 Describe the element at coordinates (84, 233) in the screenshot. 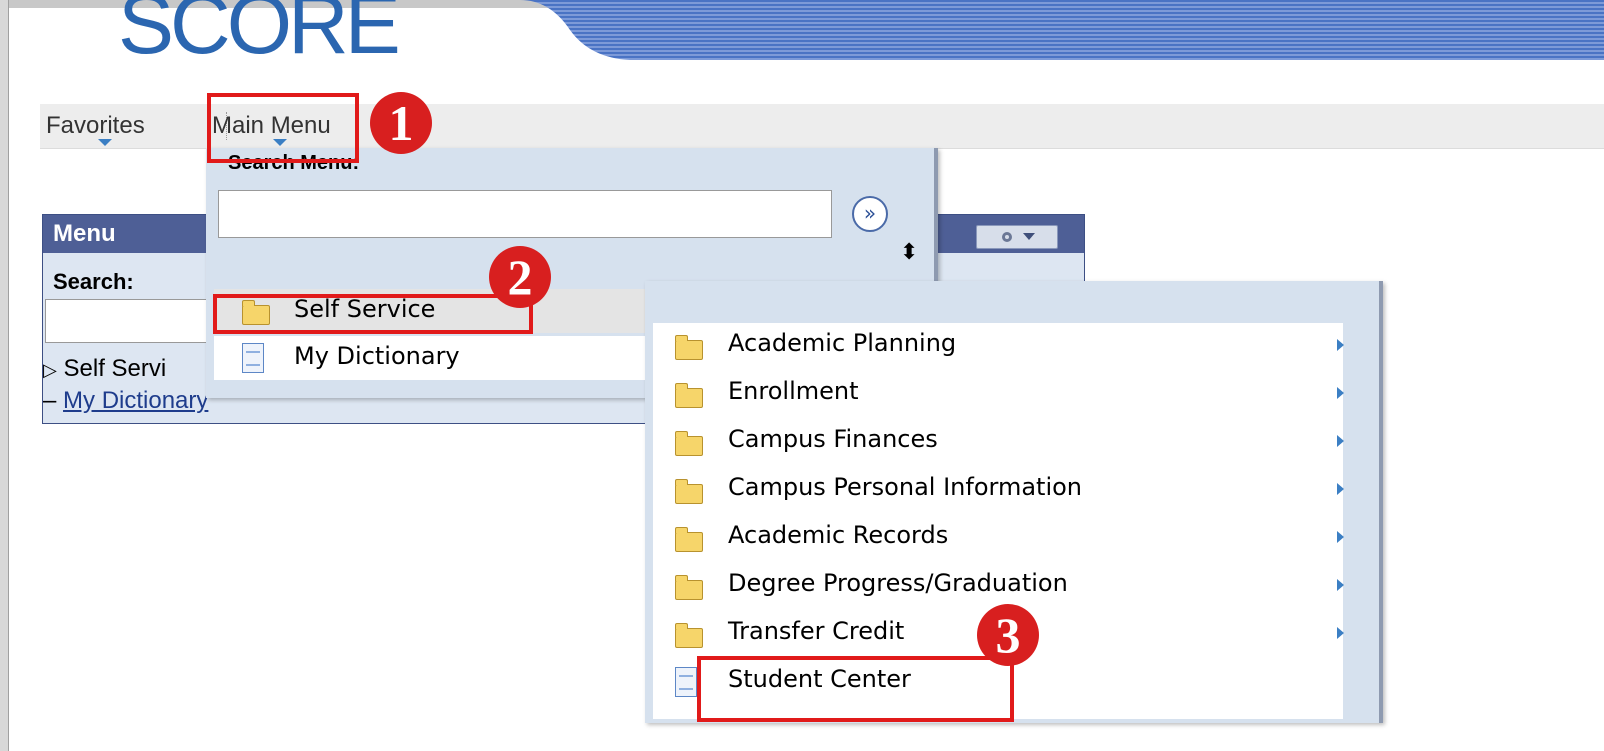

I see `menu-pagelet-title: Menu` at that location.